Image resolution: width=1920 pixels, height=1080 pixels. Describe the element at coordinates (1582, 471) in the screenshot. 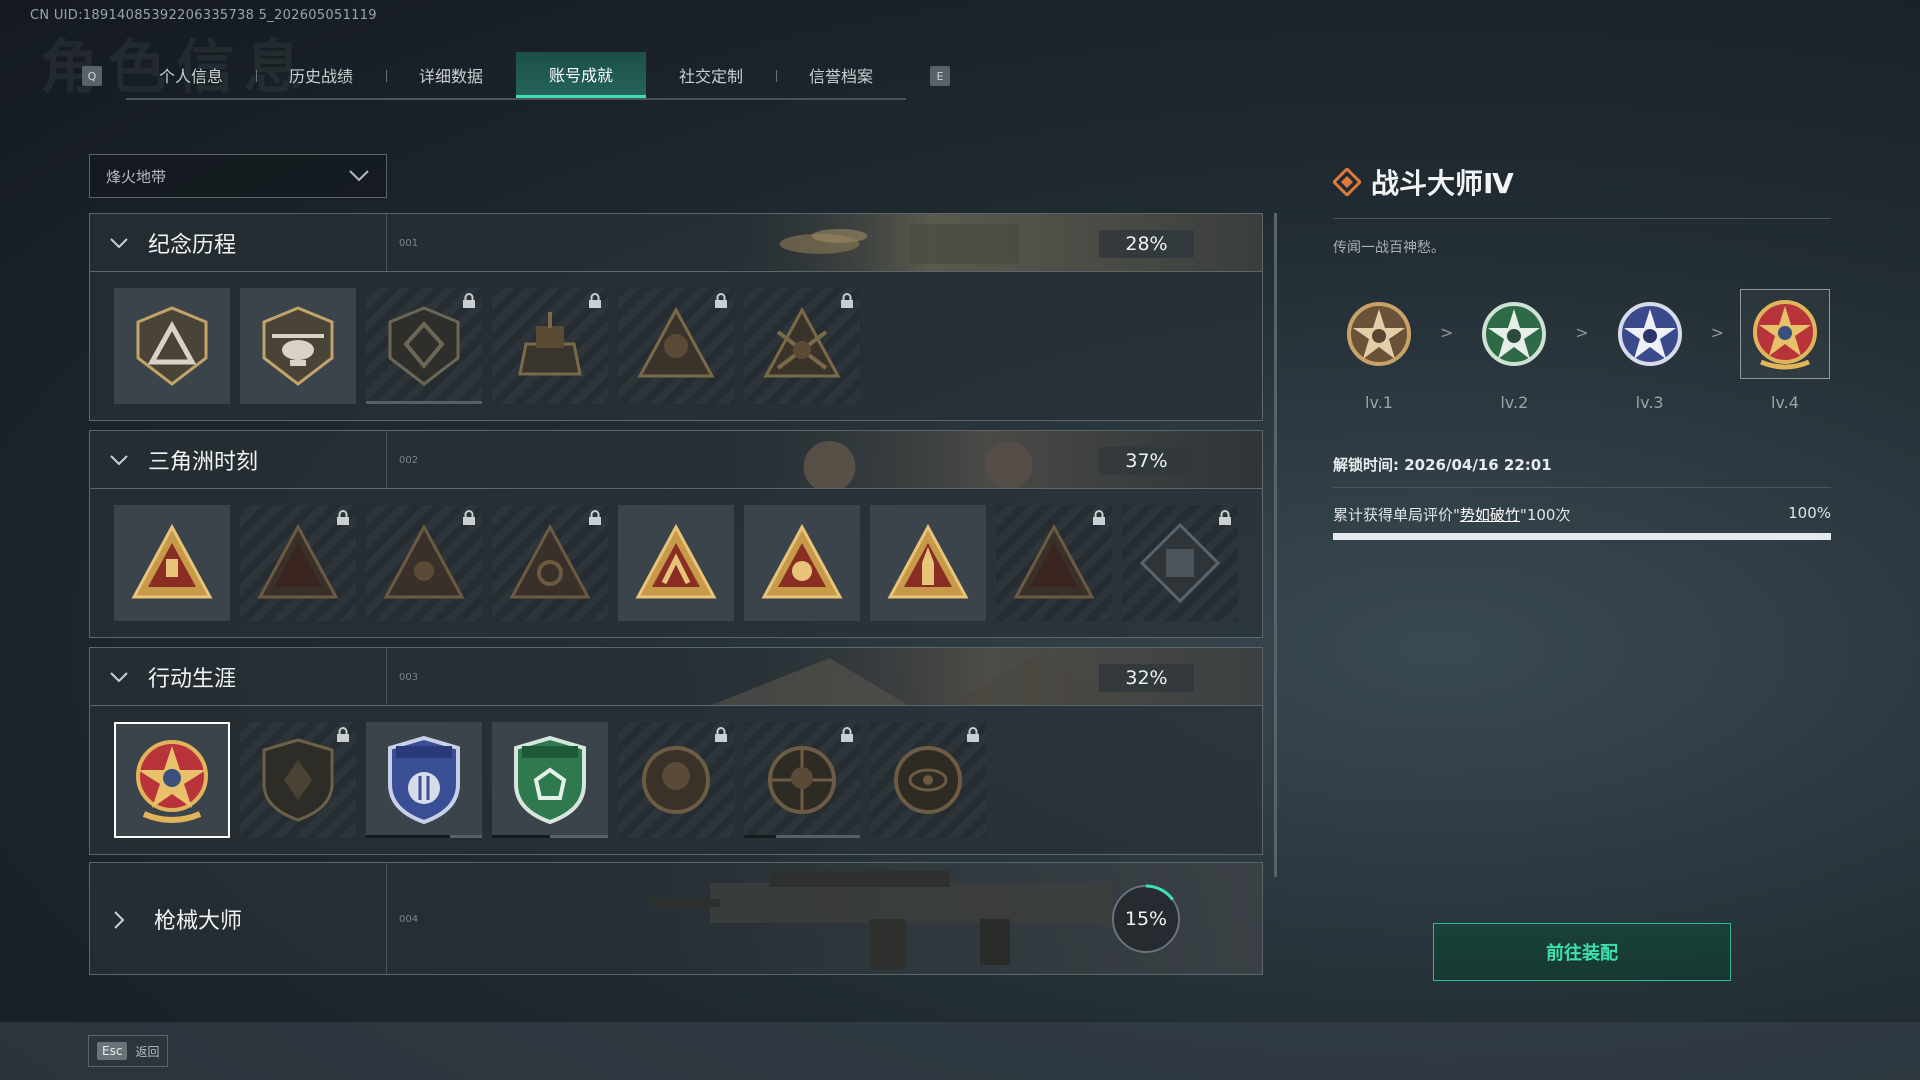

I see `unlock-time: 解锁时间: 2026/04/16 22:01` at that location.